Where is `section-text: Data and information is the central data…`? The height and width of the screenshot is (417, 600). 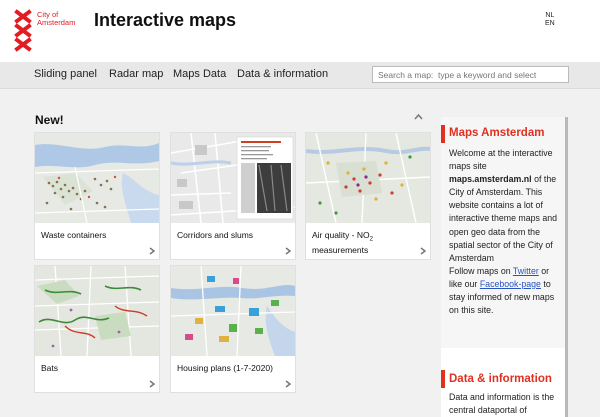 section-text: Data and information is the central data… is located at coordinates (502, 404).